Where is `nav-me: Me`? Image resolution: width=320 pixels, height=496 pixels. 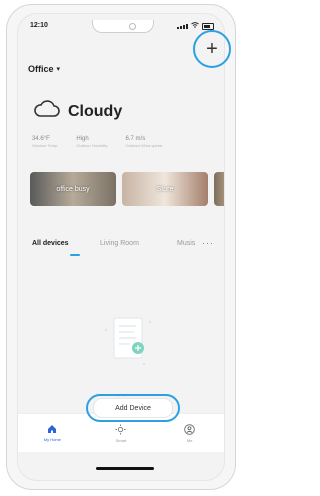 nav-me: Me is located at coordinates (190, 433).